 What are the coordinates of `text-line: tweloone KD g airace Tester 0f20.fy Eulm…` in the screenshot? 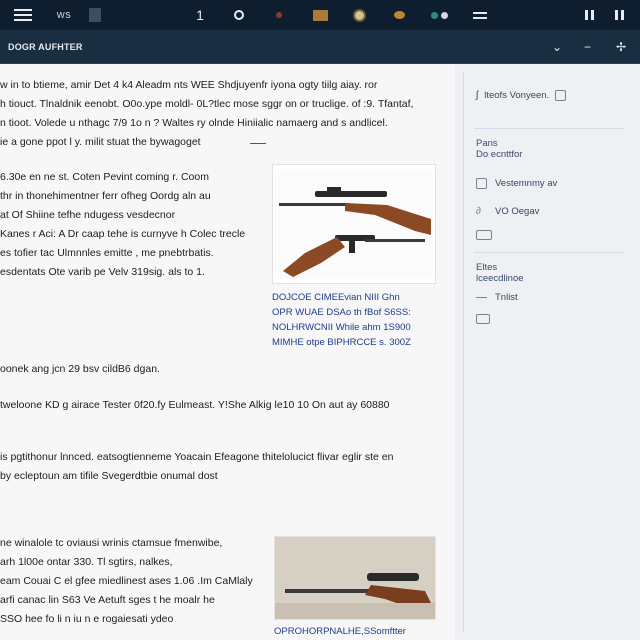 It's located at (195, 405).